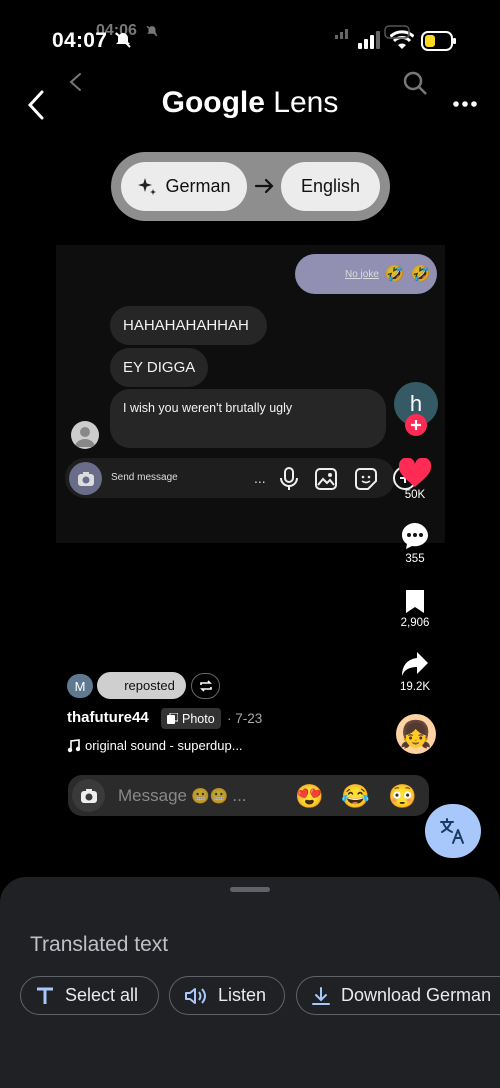  I want to click on microphone-icon, so click(289, 479).